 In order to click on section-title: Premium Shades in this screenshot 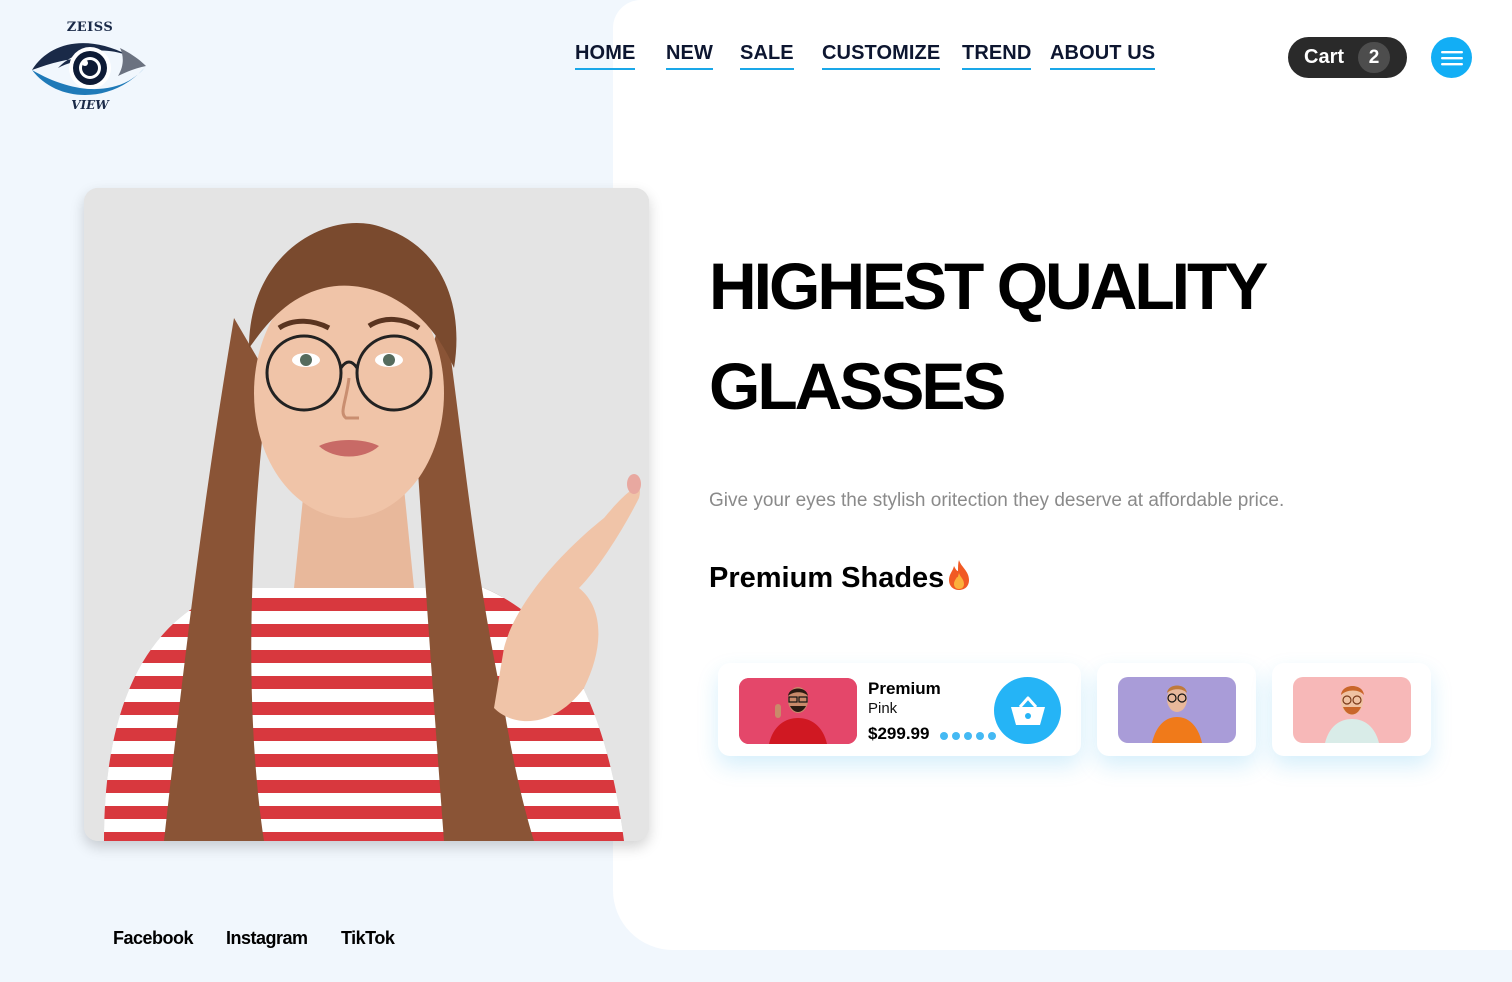, I will do `click(841, 577)`.